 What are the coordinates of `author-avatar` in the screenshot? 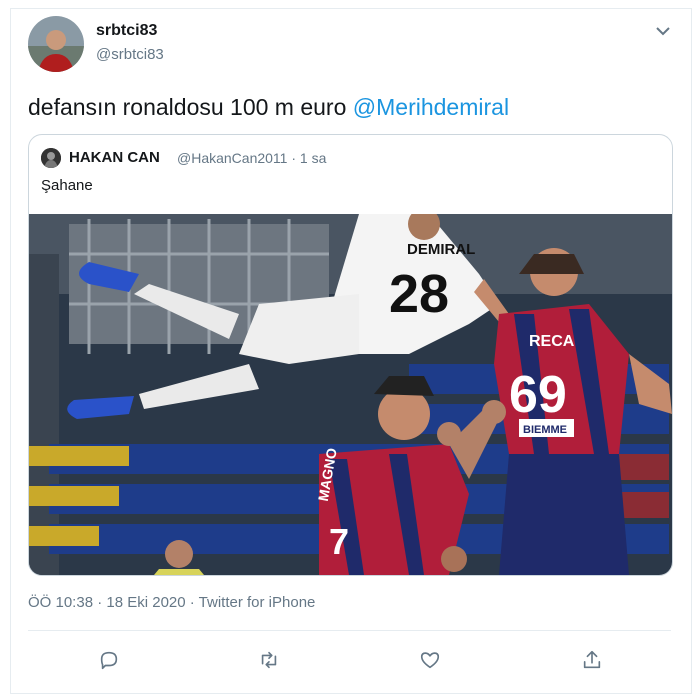 It's located at (56, 44).